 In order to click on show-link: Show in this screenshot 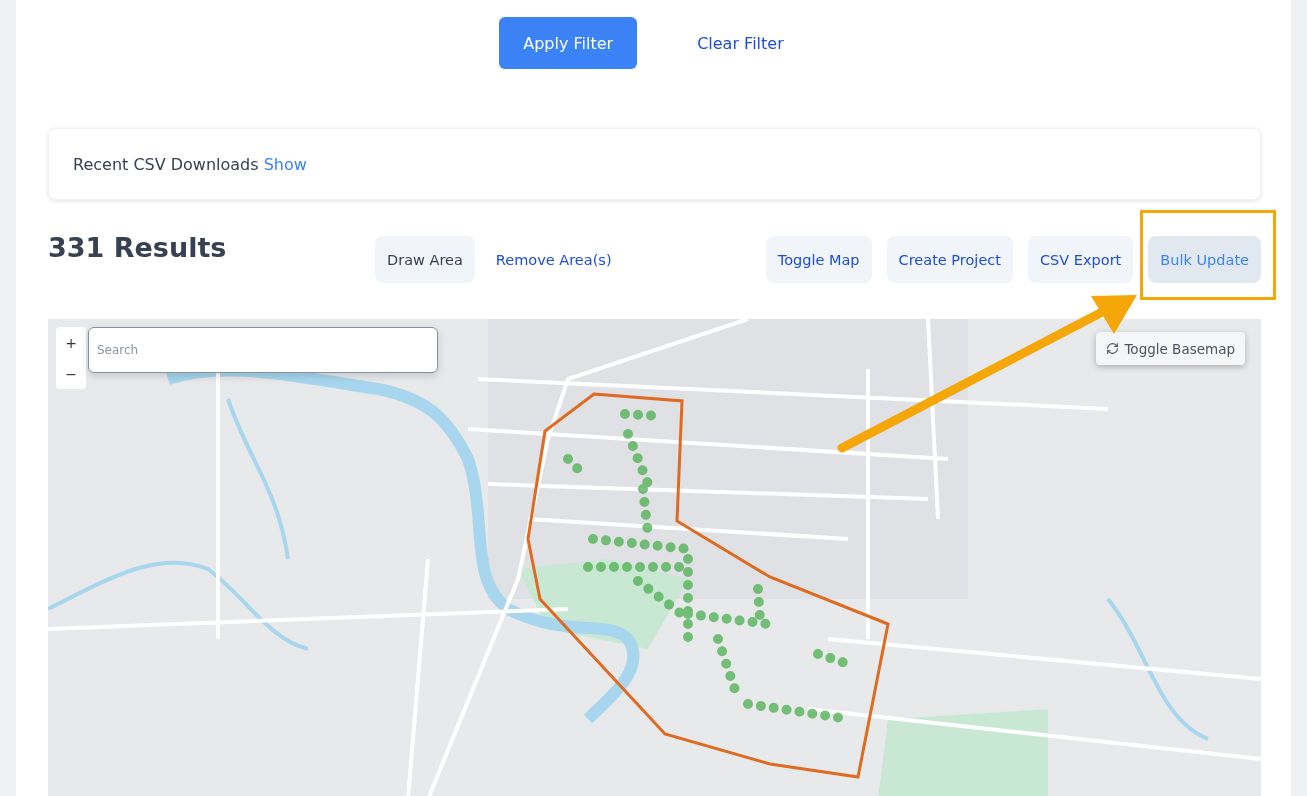, I will do `click(285, 164)`.